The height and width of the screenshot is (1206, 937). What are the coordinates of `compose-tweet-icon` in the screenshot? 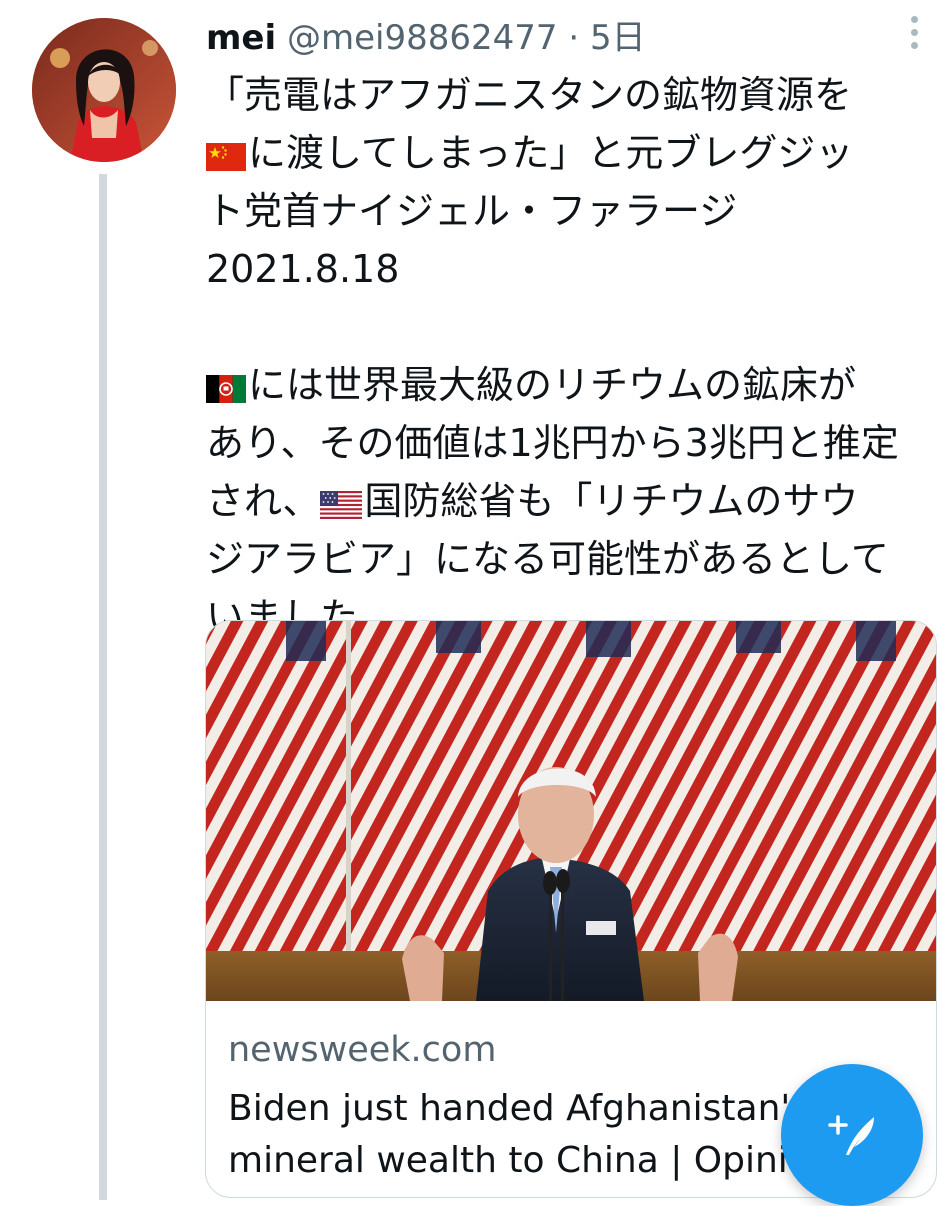 It's located at (851, 1135).